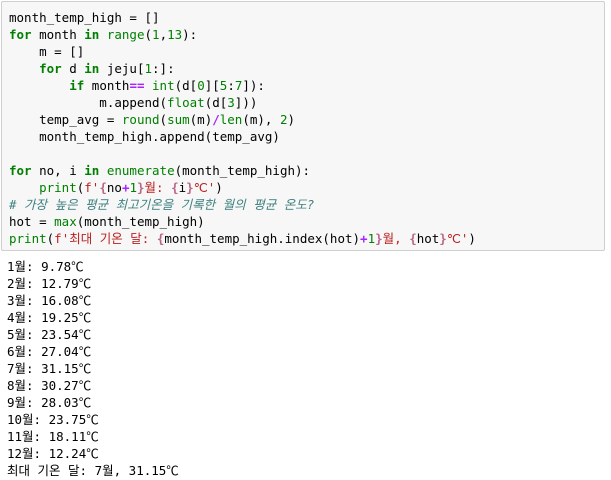  Describe the element at coordinates (140, 119) in the screenshot. I see `code-token: round` at that location.